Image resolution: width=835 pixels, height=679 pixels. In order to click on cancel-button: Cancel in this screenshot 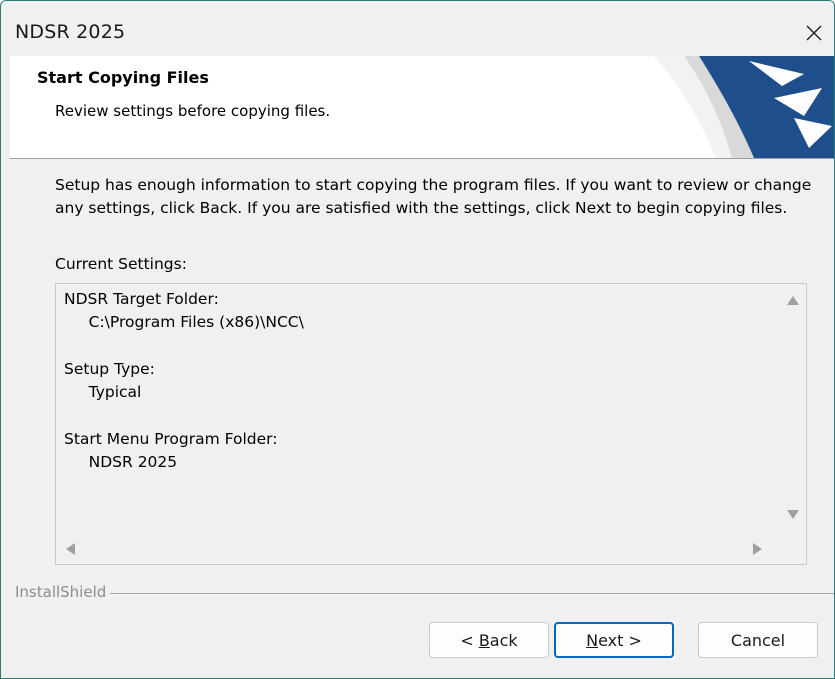, I will do `click(758, 640)`.